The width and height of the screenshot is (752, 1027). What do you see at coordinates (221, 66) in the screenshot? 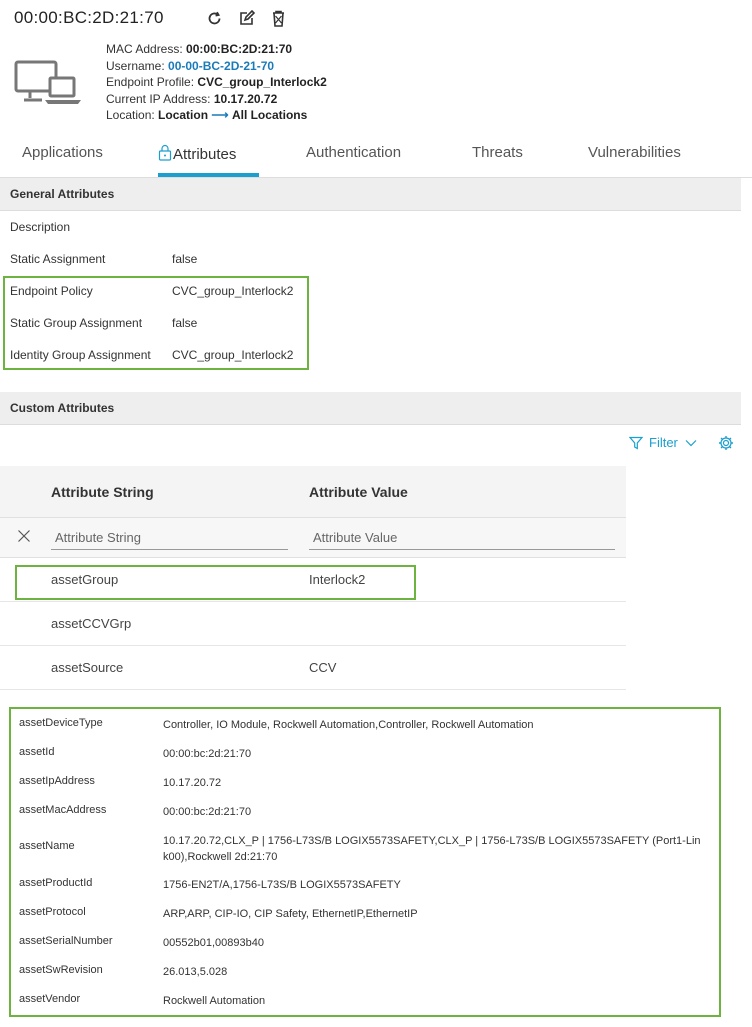
I see `username-link: 00-00-BC-2D-21-70` at bounding box center [221, 66].